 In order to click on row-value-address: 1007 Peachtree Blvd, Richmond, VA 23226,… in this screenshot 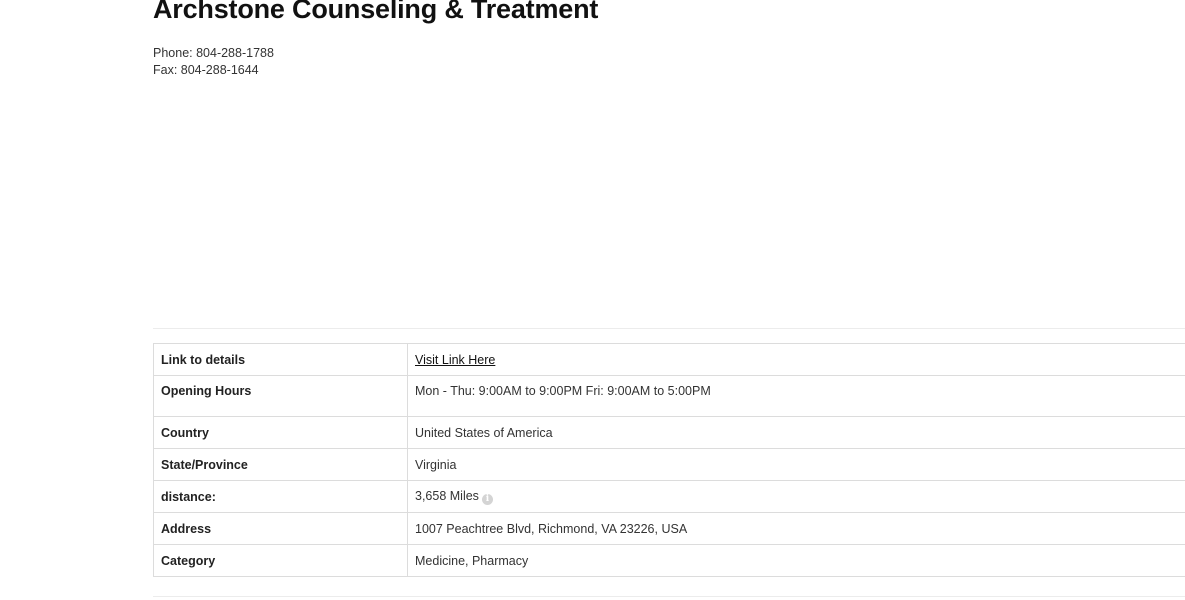, I will do `click(796, 528)`.